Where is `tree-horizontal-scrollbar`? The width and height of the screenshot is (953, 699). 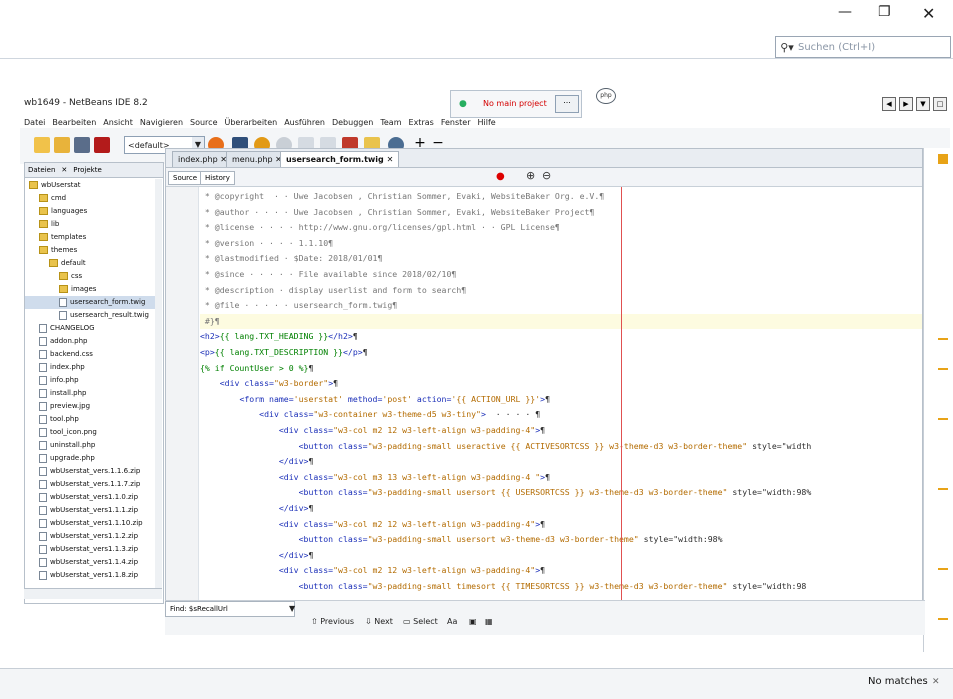
tree-horizontal-scrollbar is located at coordinates (93, 593).